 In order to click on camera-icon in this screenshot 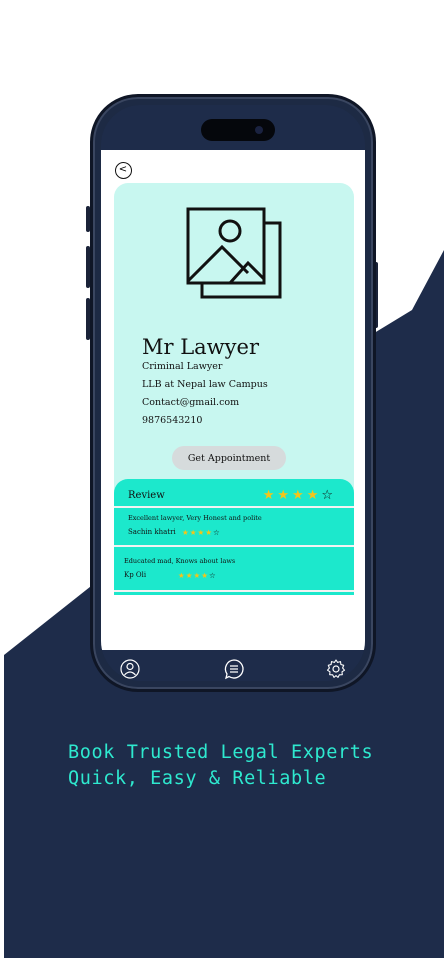, I will do `click(259, 130)`.